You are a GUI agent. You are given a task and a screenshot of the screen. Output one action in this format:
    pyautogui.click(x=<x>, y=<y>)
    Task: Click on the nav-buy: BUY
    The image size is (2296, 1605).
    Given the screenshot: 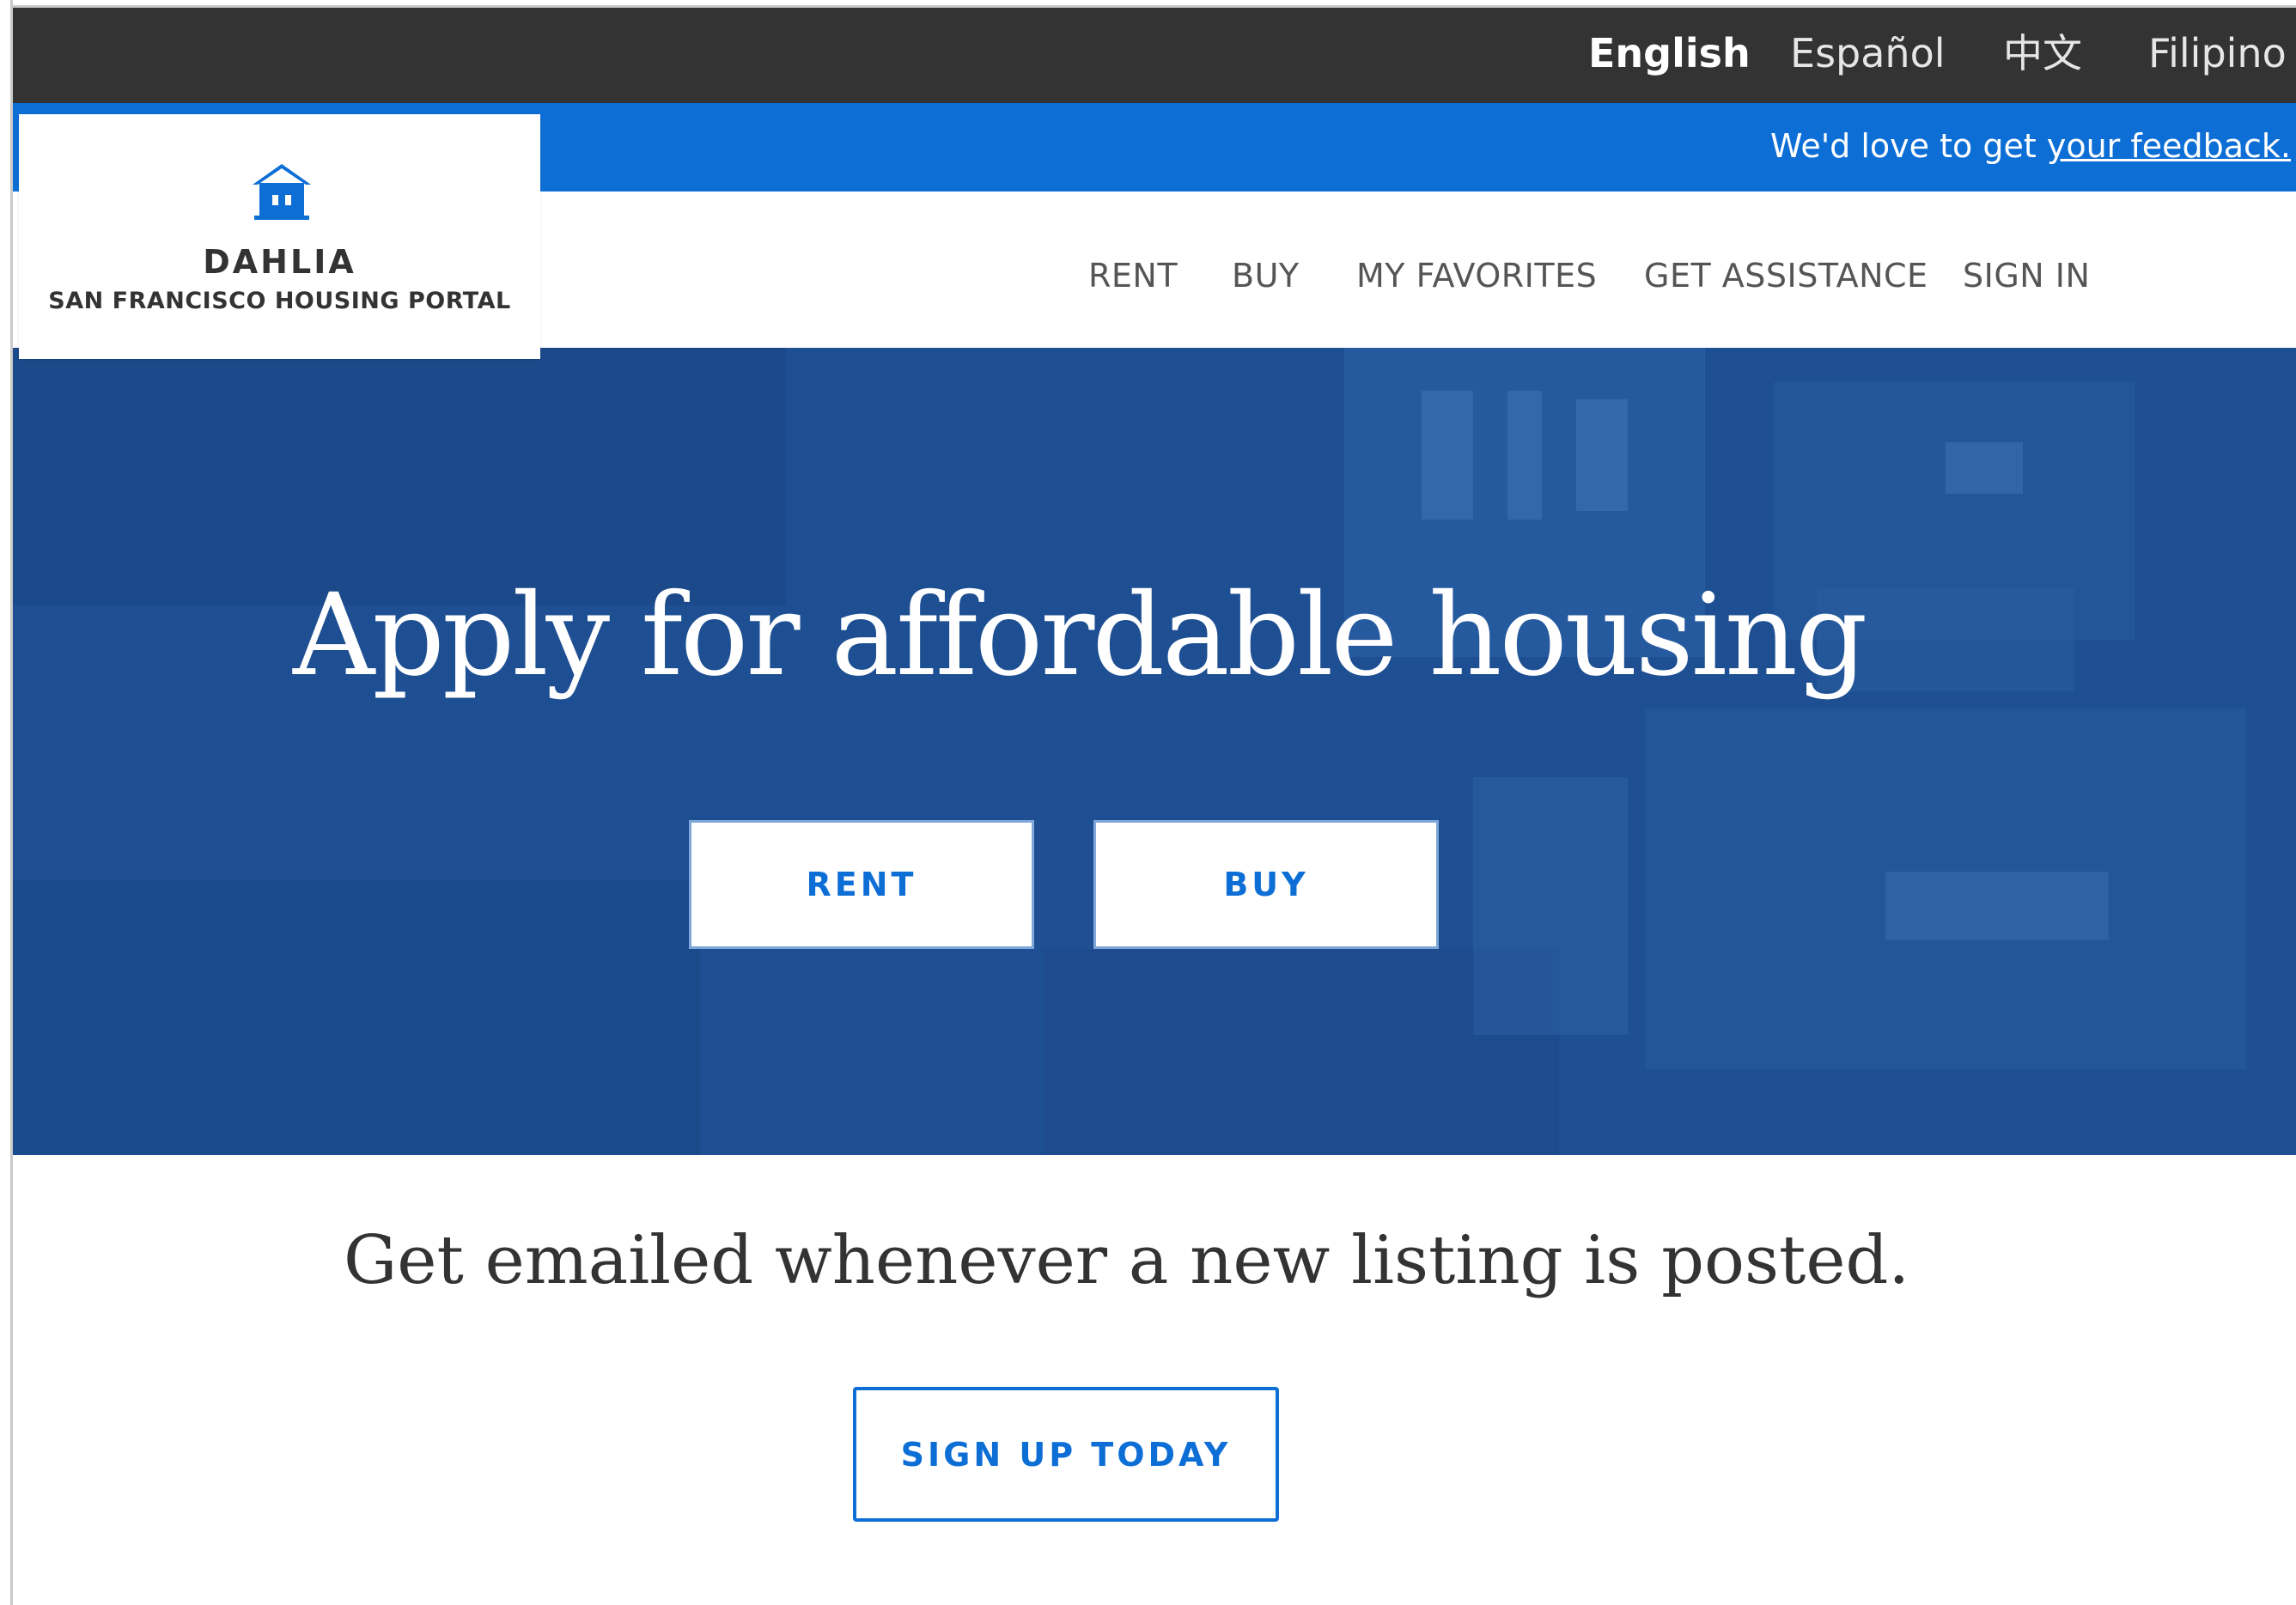 What is the action you would take?
    pyautogui.click(x=1266, y=276)
    